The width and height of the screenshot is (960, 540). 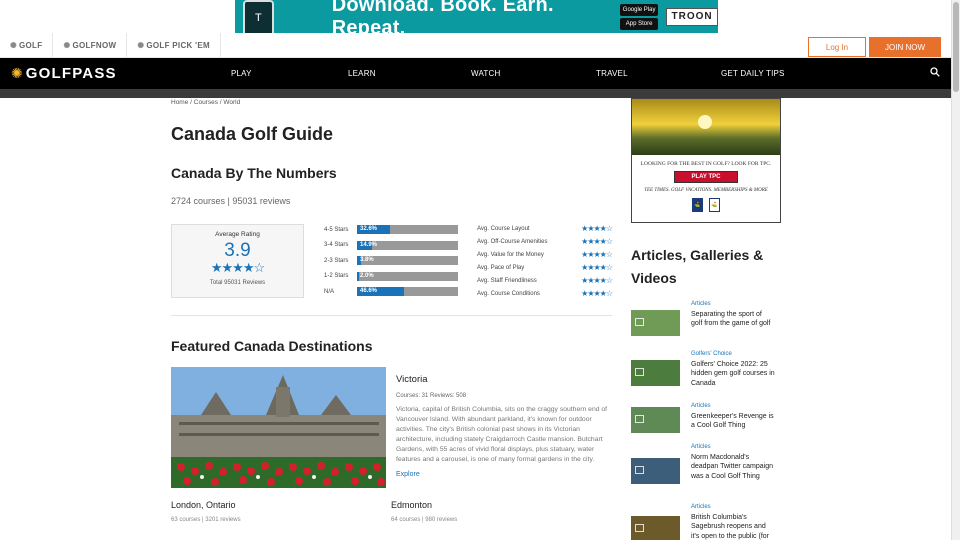 I want to click on network-link-label: GOLF PICK 'EM, so click(x=178, y=45).